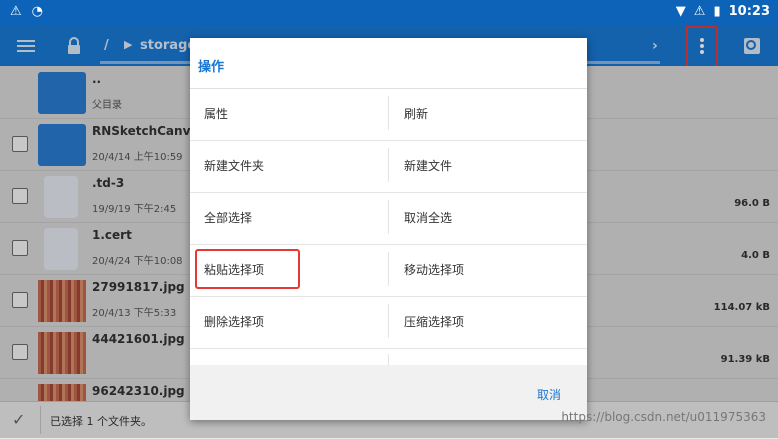 This screenshot has width=778, height=439. Describe the element at coordinates (749, 11) in the screenshot. I see `clock: 10:23` at that location.